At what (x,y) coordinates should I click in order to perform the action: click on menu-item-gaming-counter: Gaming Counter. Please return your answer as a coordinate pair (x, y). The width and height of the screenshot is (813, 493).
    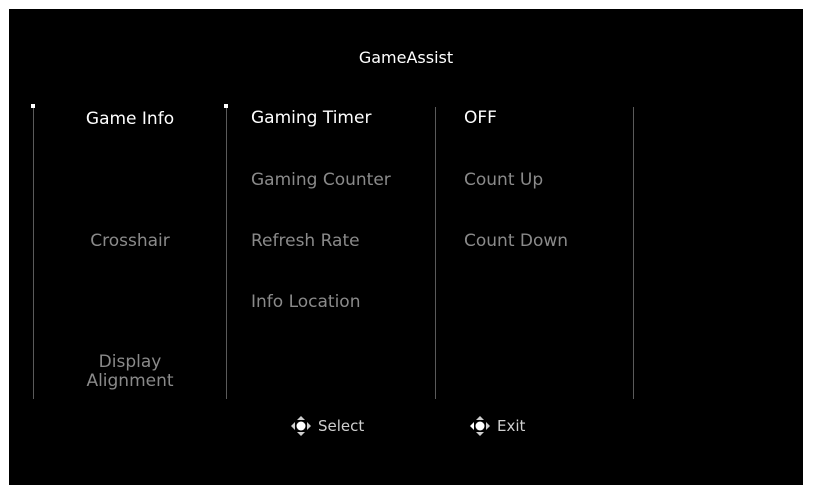
    Looking at the image, I should click on (321, 180).